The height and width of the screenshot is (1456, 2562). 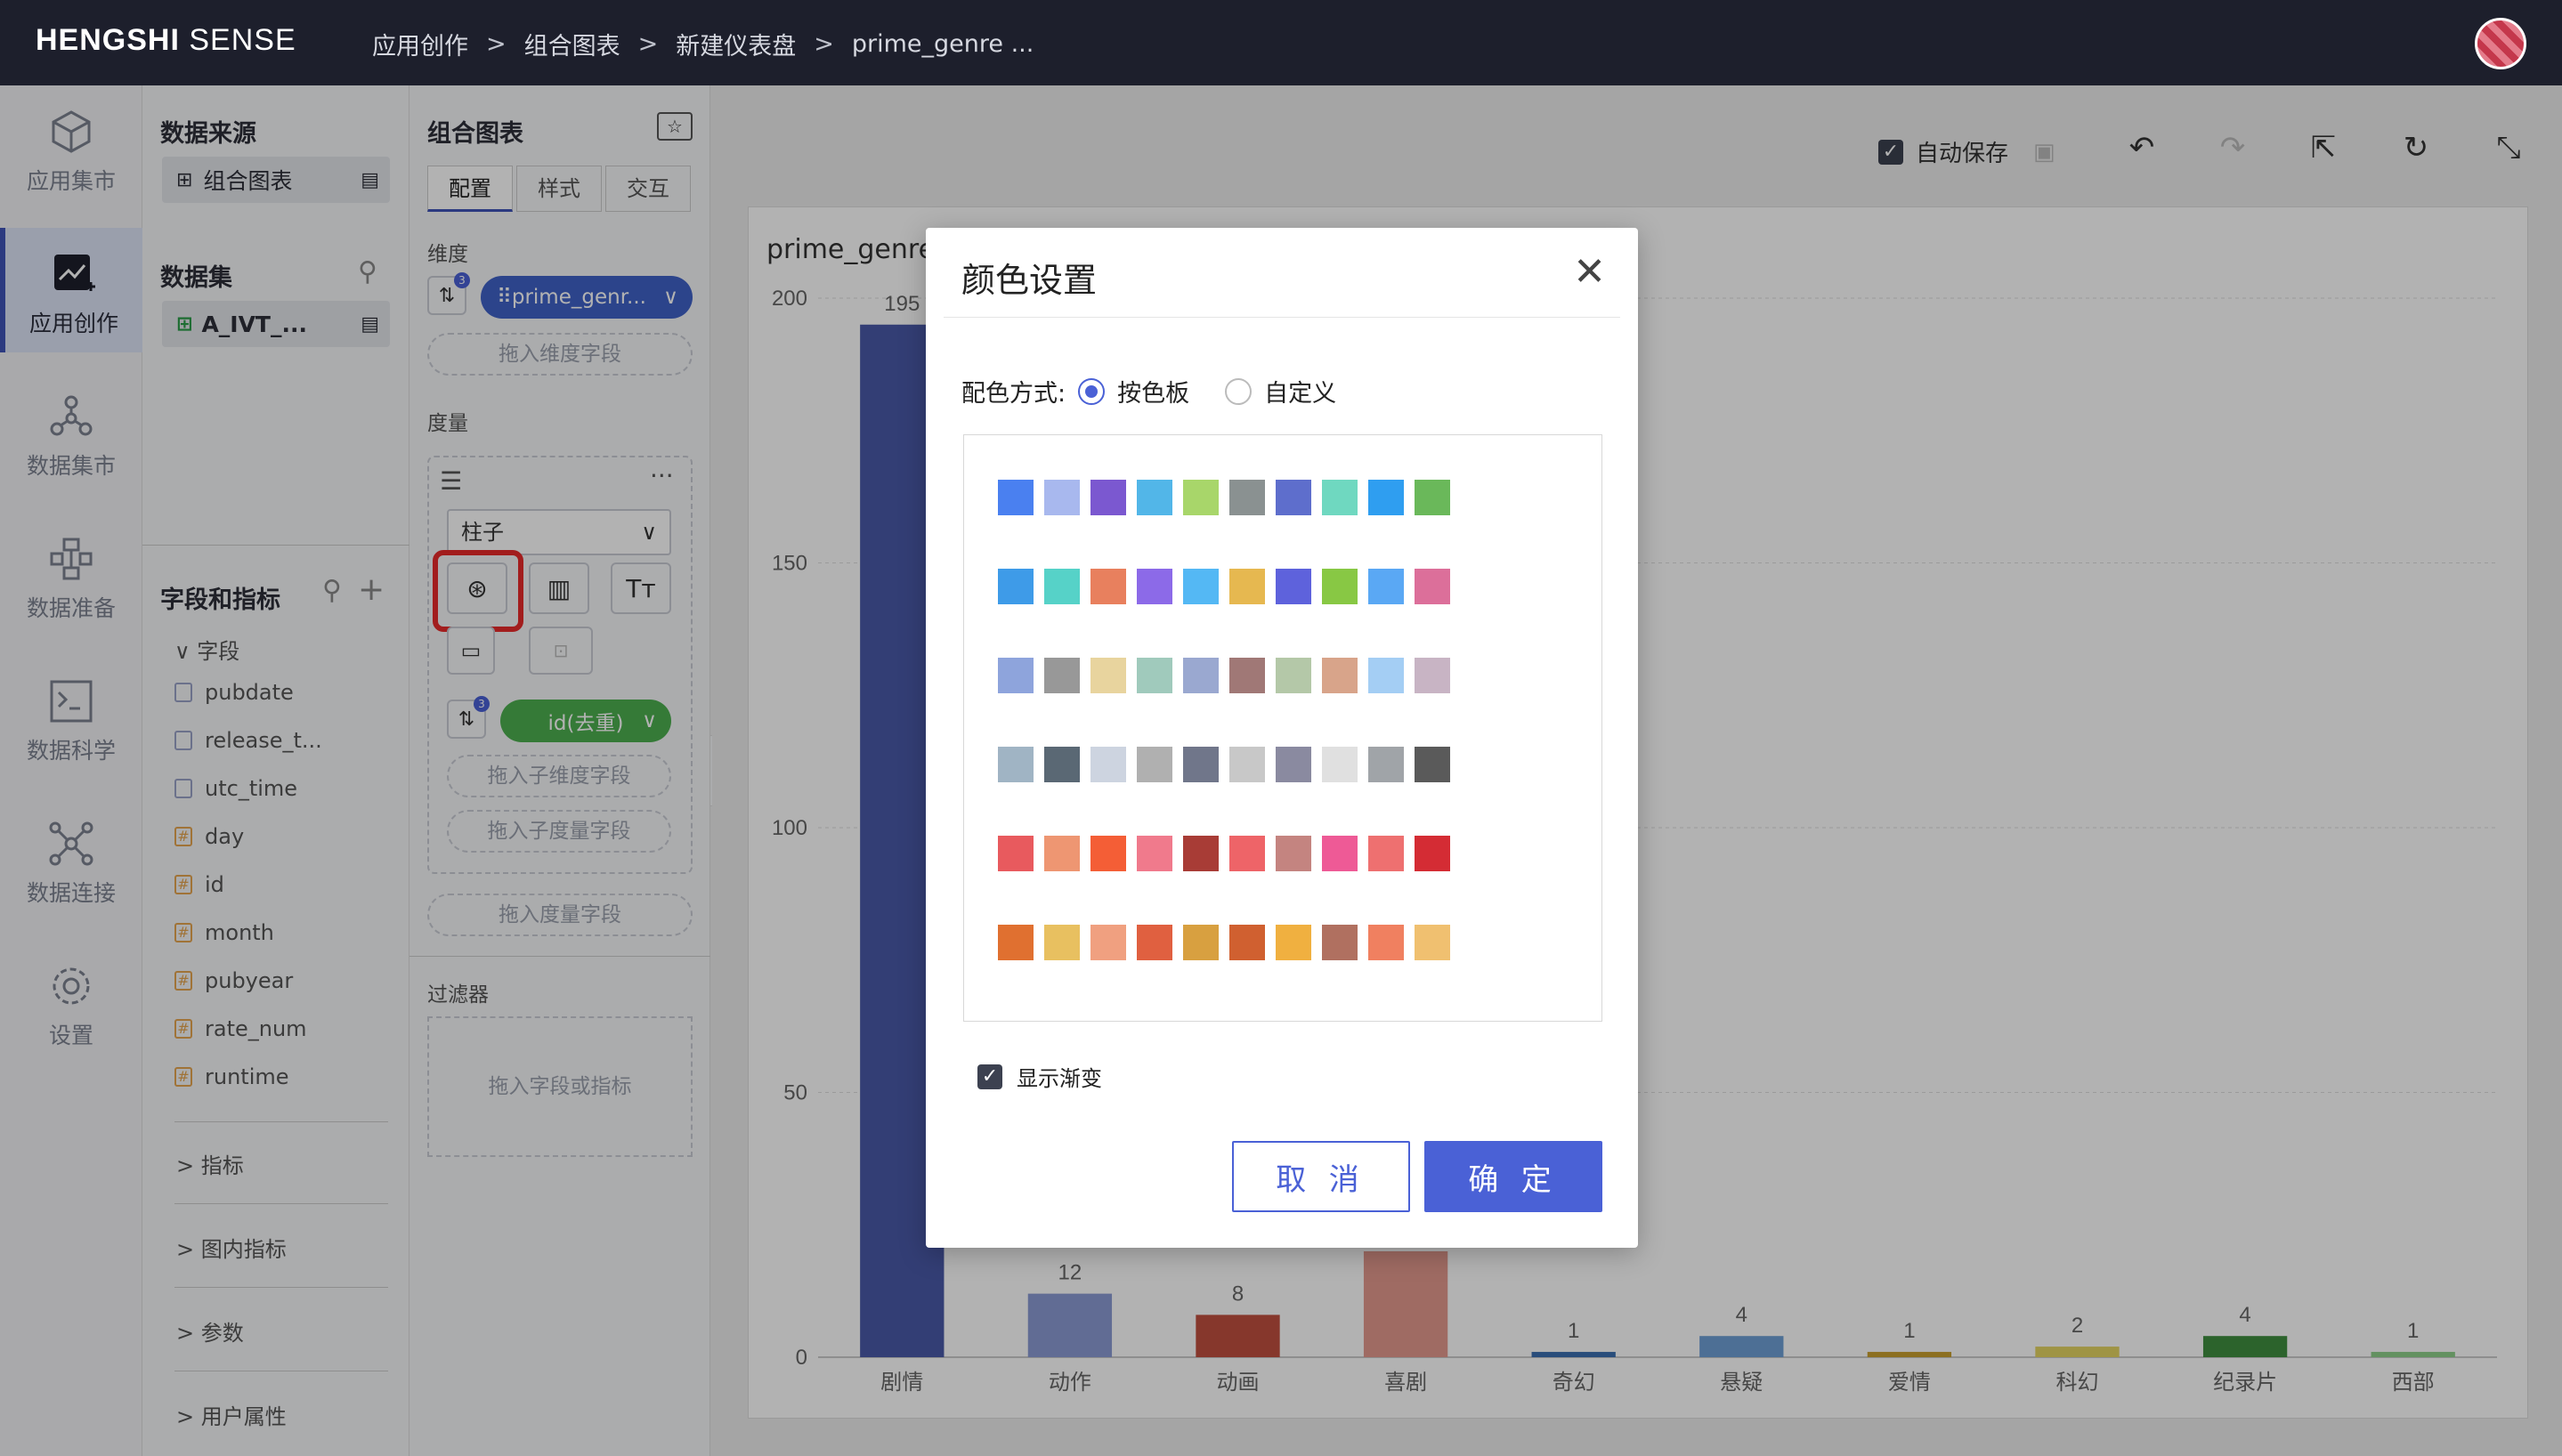 I want to click on divider, so click(x=1282, y=317).